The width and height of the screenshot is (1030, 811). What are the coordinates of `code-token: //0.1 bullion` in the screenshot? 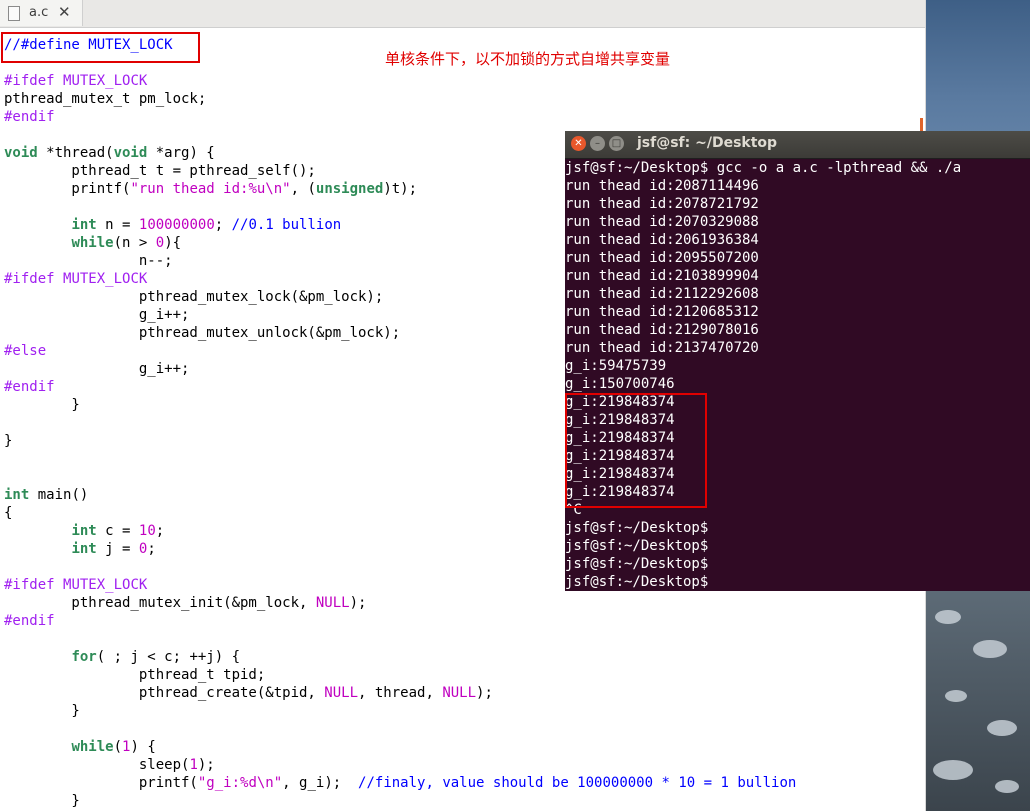 It's located at (286, 225).